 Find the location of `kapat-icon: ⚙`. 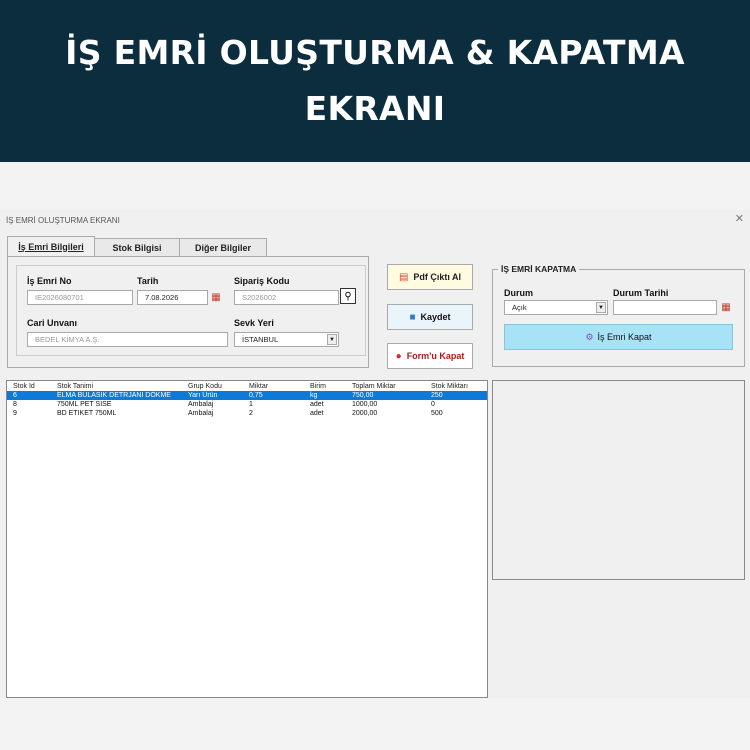

kapat-icon: ⚙ is located at coordinates (589, 336).